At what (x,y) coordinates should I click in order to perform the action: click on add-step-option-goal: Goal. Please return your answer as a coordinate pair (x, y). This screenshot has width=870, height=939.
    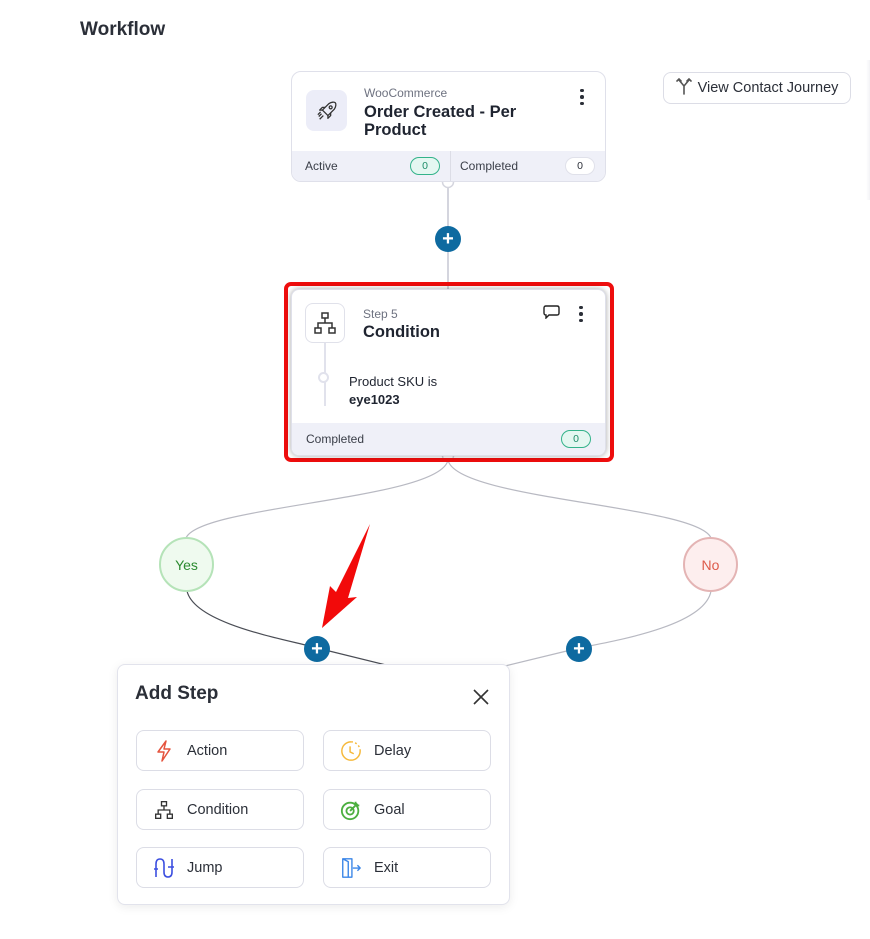
    Looking at the image, I should click on (407, 809).